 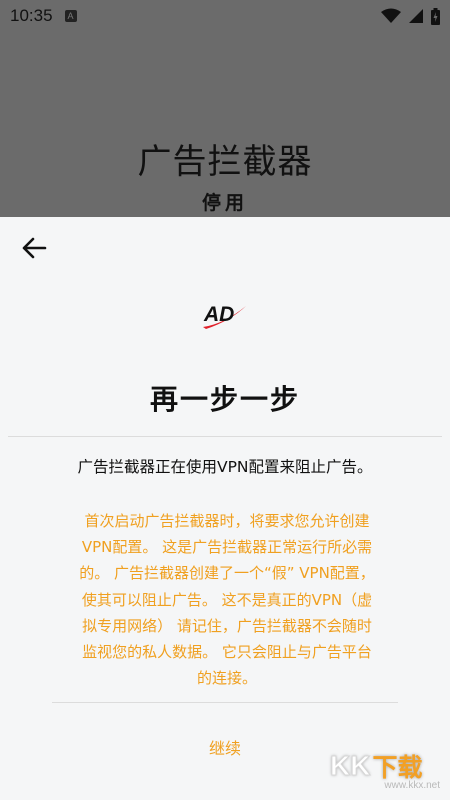 I want to click on continue-button: 继续, so click(x=225, y=747).